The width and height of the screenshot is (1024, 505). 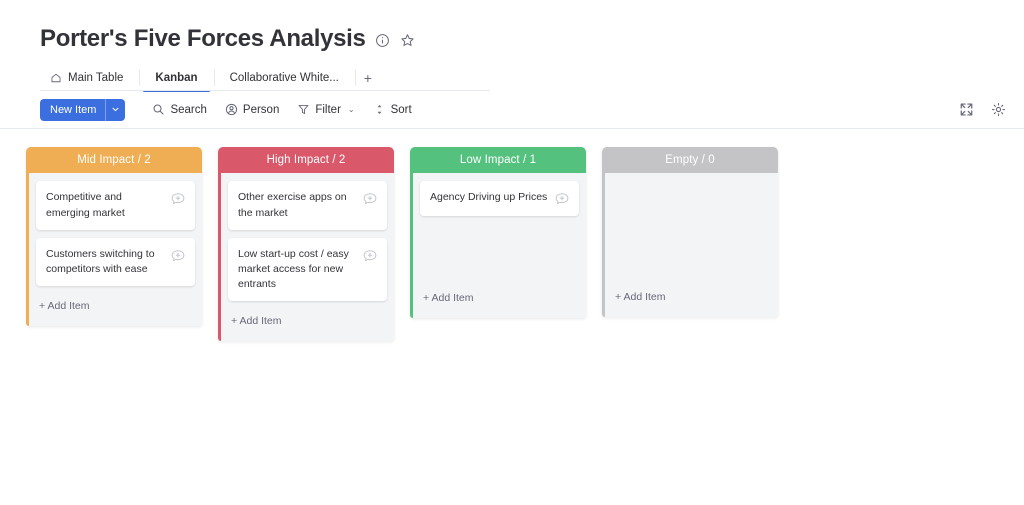 I want to click on tab-label: Main Table, so click(x=96, y=77).